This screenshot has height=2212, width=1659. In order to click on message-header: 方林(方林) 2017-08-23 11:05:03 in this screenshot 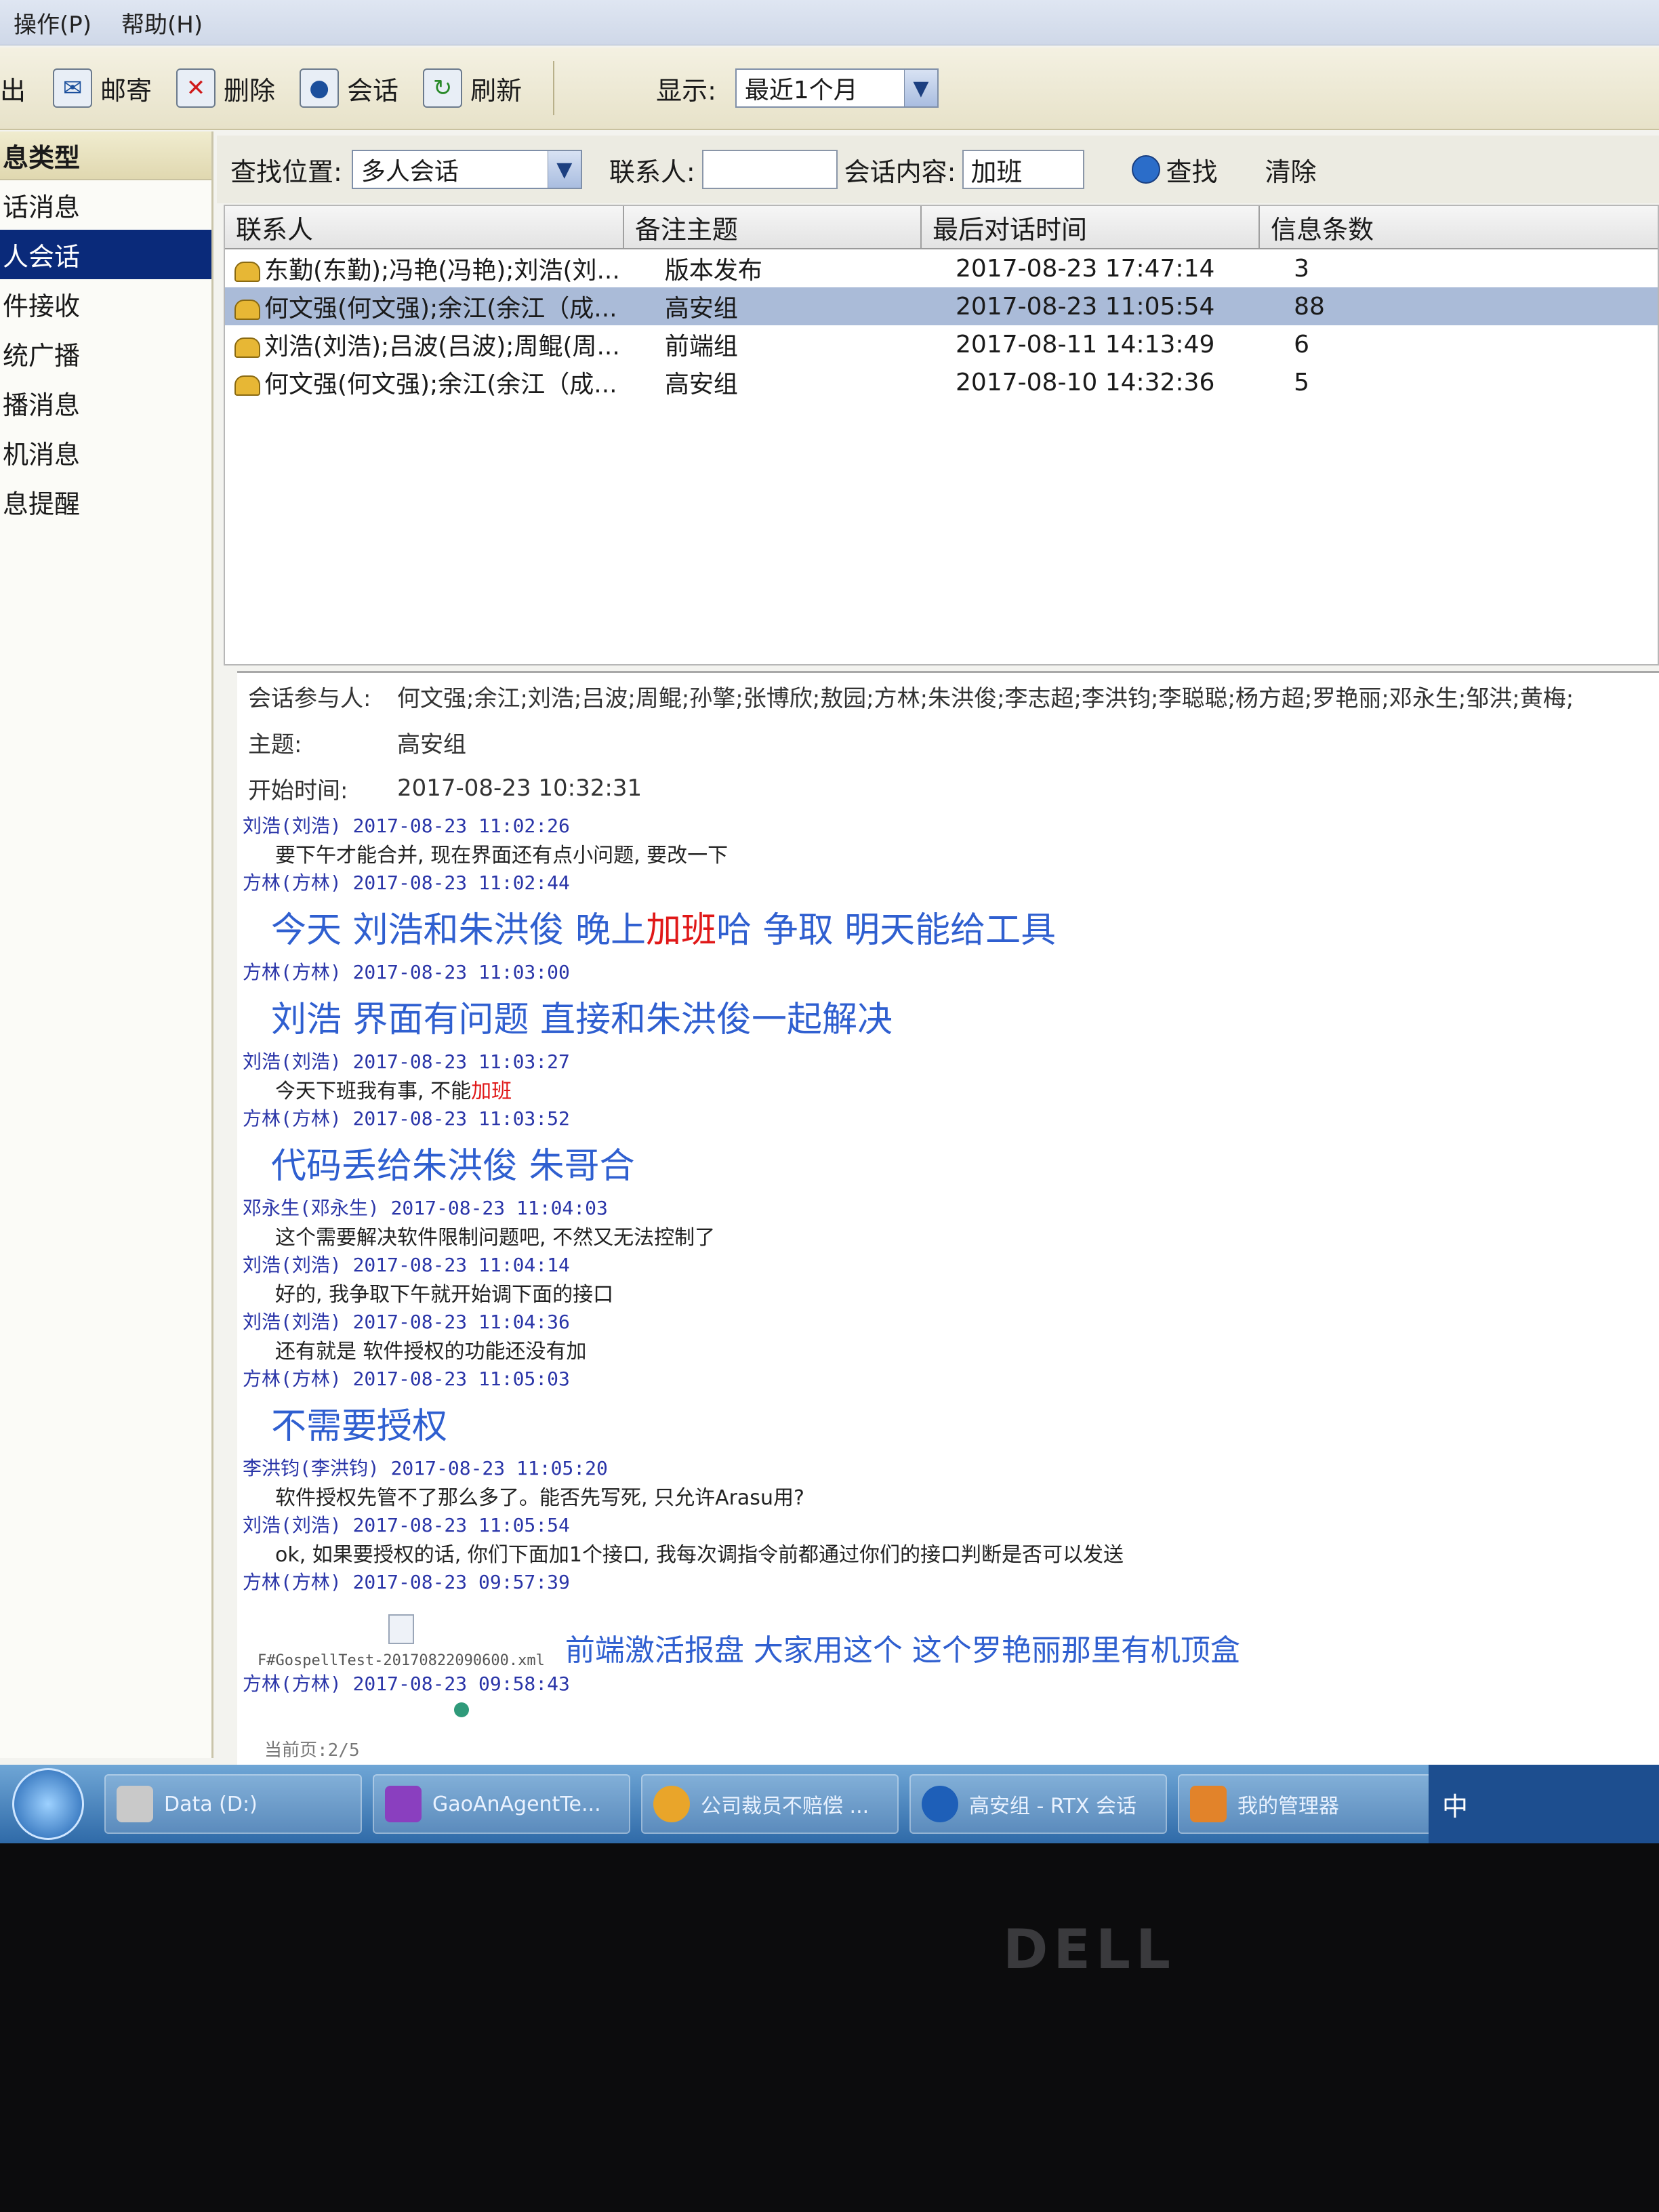, I will do `click(406, 1379)`.